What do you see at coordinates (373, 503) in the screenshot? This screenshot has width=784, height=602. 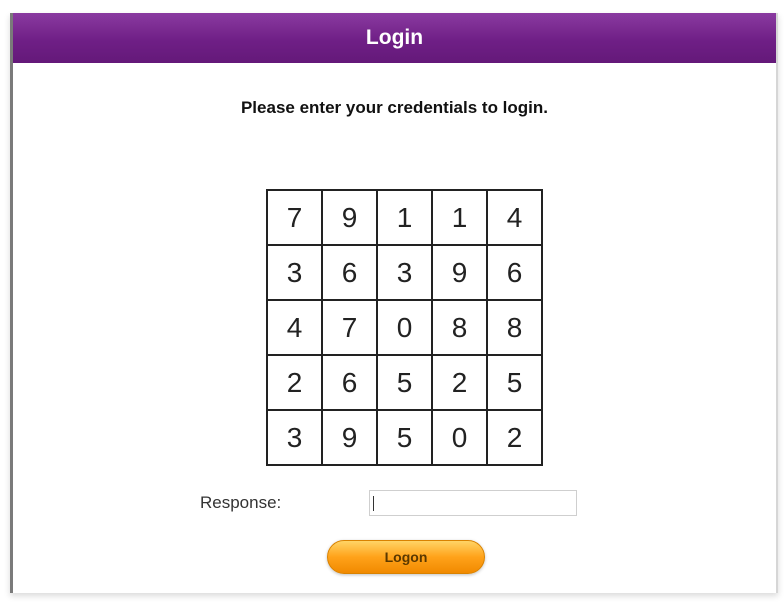 I see `text-cursor` at bounding box center [373, 503].